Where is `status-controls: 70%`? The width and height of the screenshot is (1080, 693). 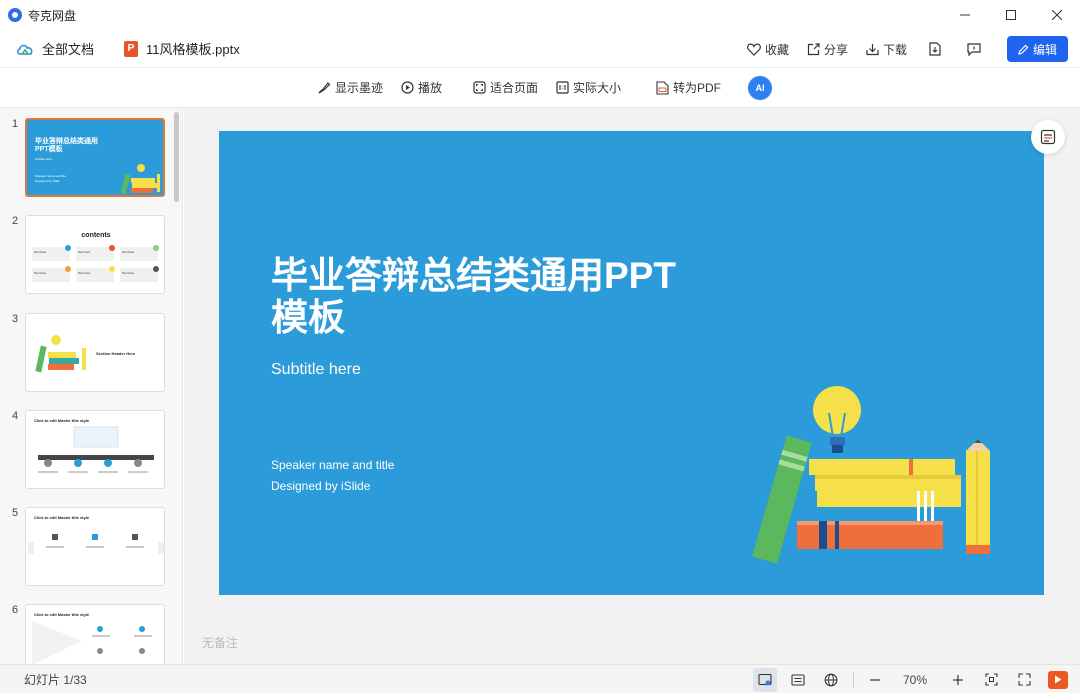
status-controls: 70% is located at coordinates (906, 679).